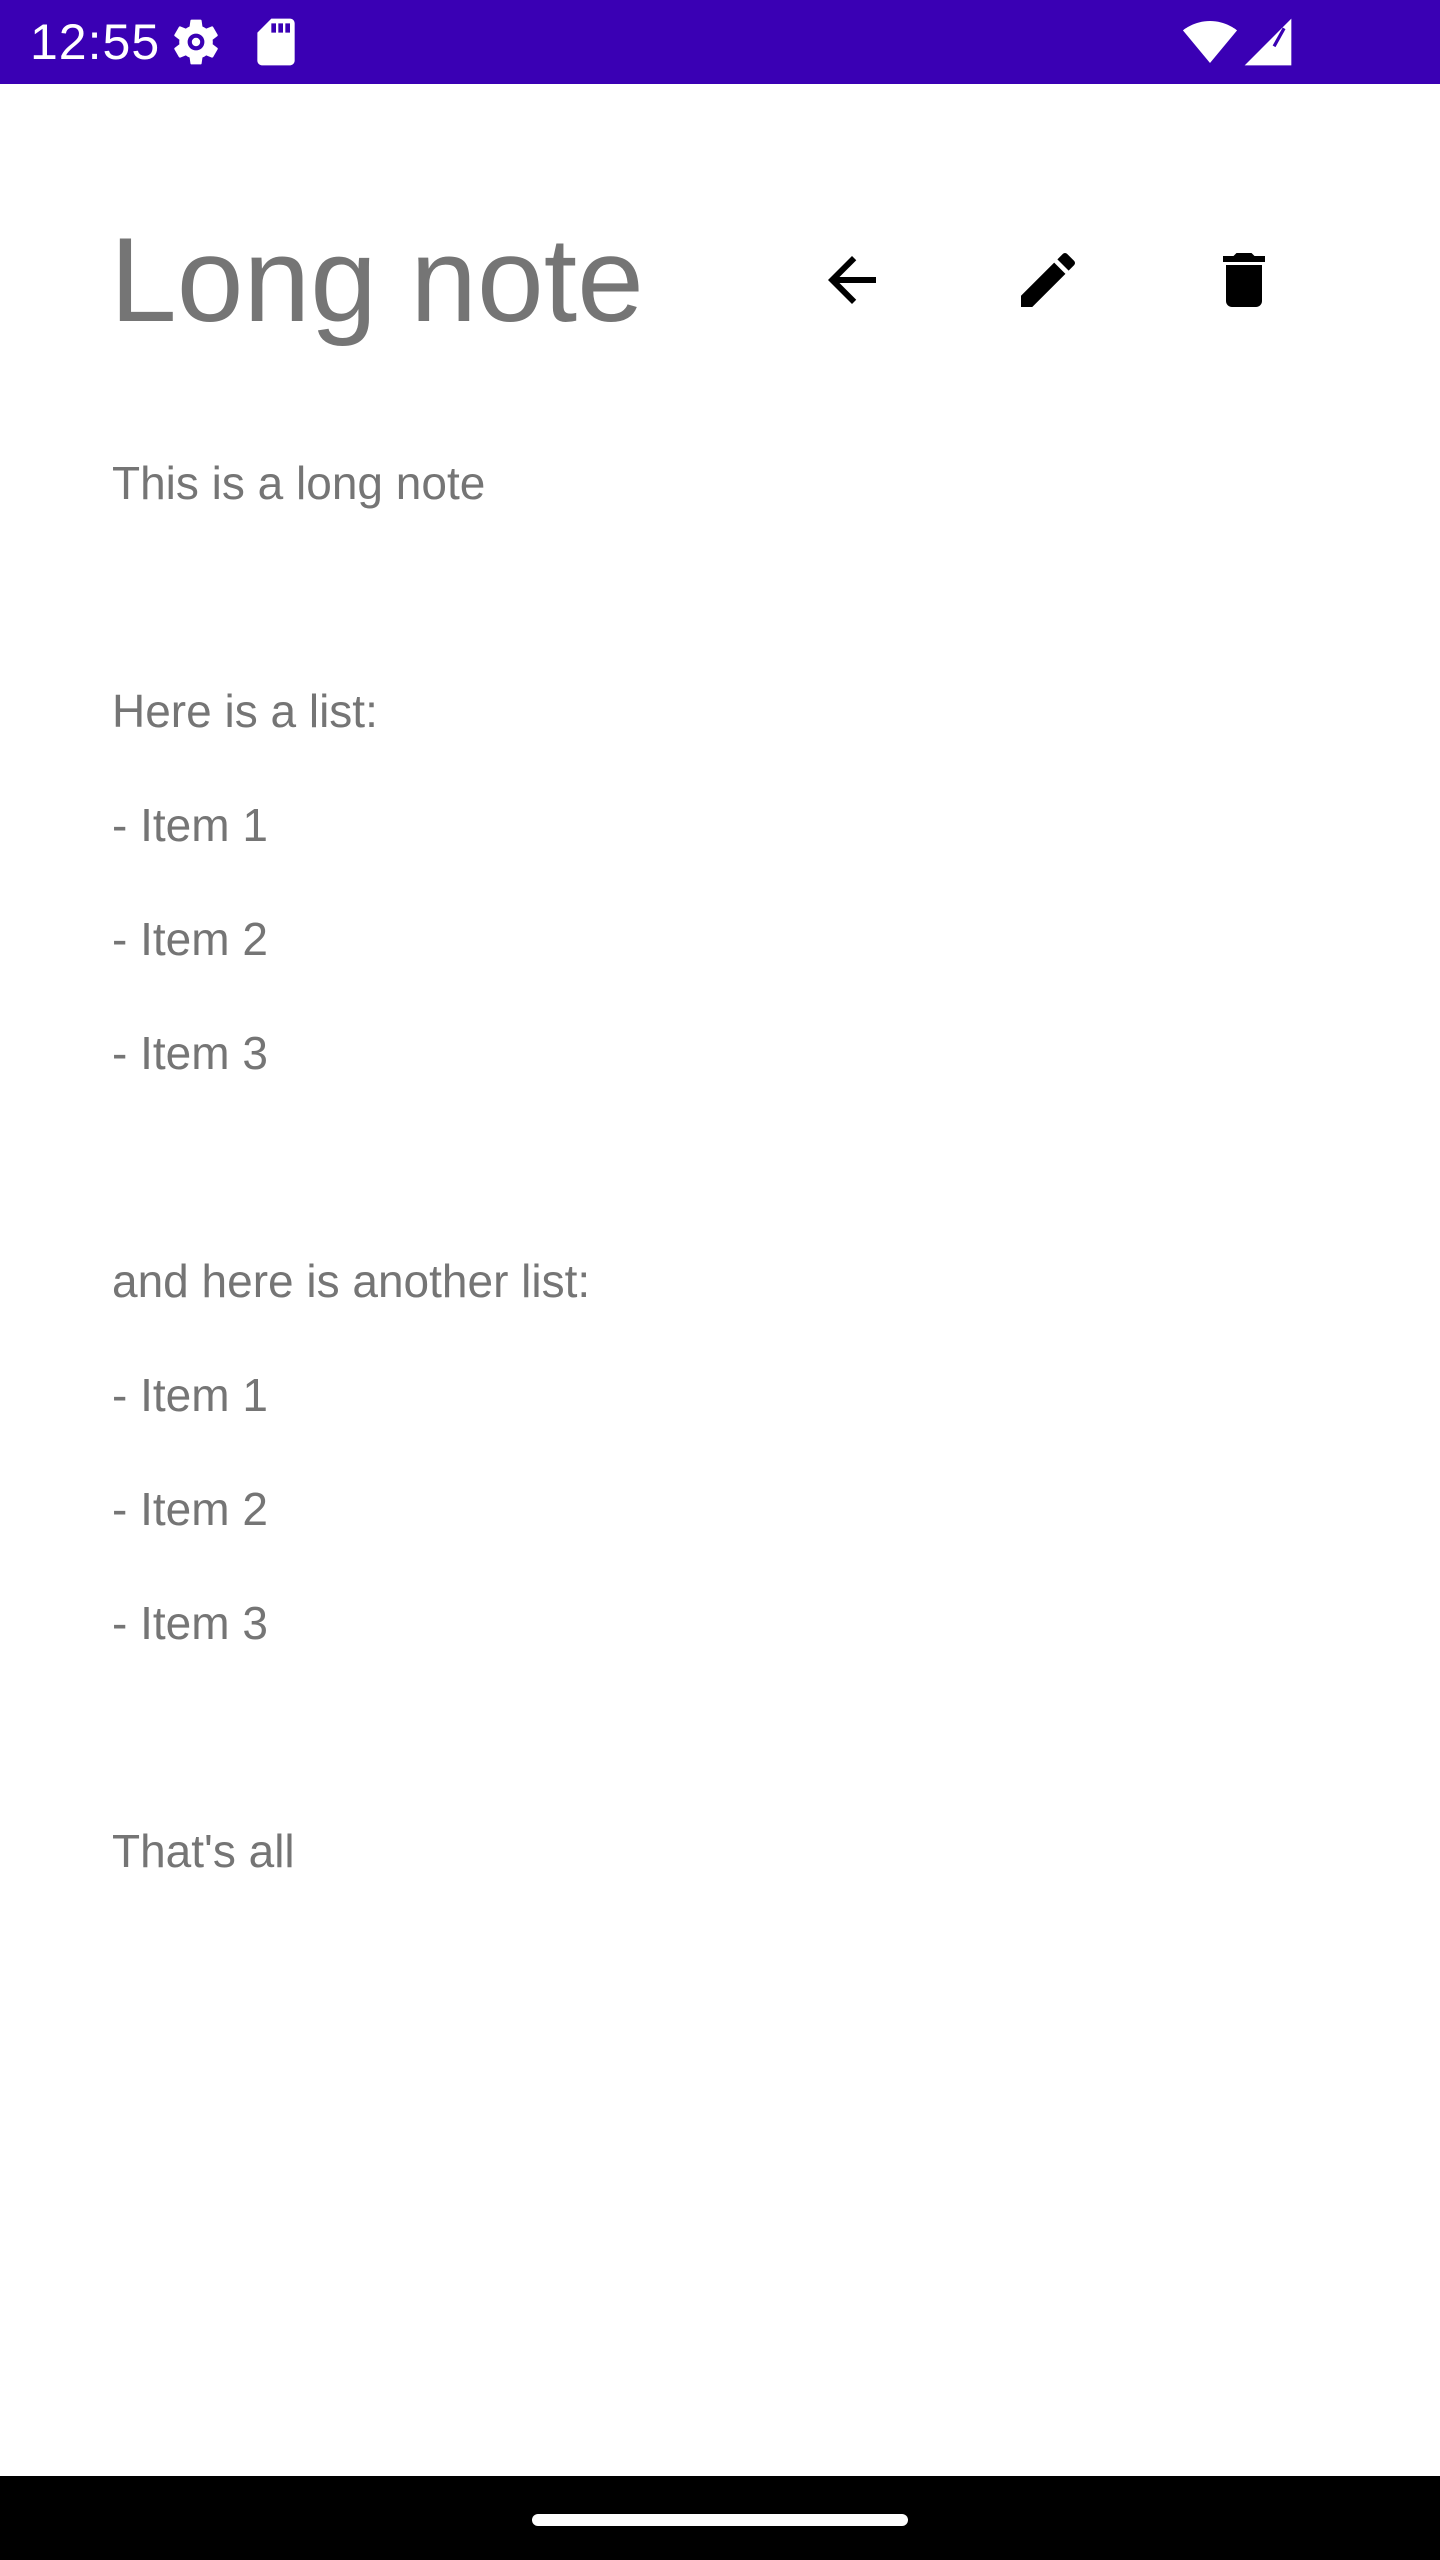 This screenshot has width=1440, height=2560. What do you see at coordinates (351, 1281) in the screenshot?
I see `note-line: and here is another list:` at bounding box center [351, 1281].